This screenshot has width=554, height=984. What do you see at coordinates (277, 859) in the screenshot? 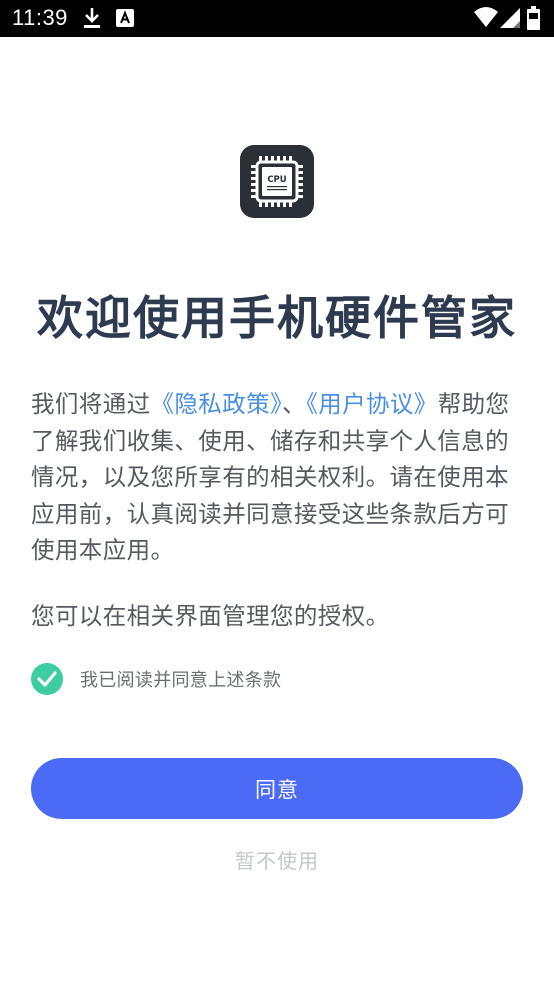
I see `decline-button: 暂不使用` at bounding box center [277, 859].